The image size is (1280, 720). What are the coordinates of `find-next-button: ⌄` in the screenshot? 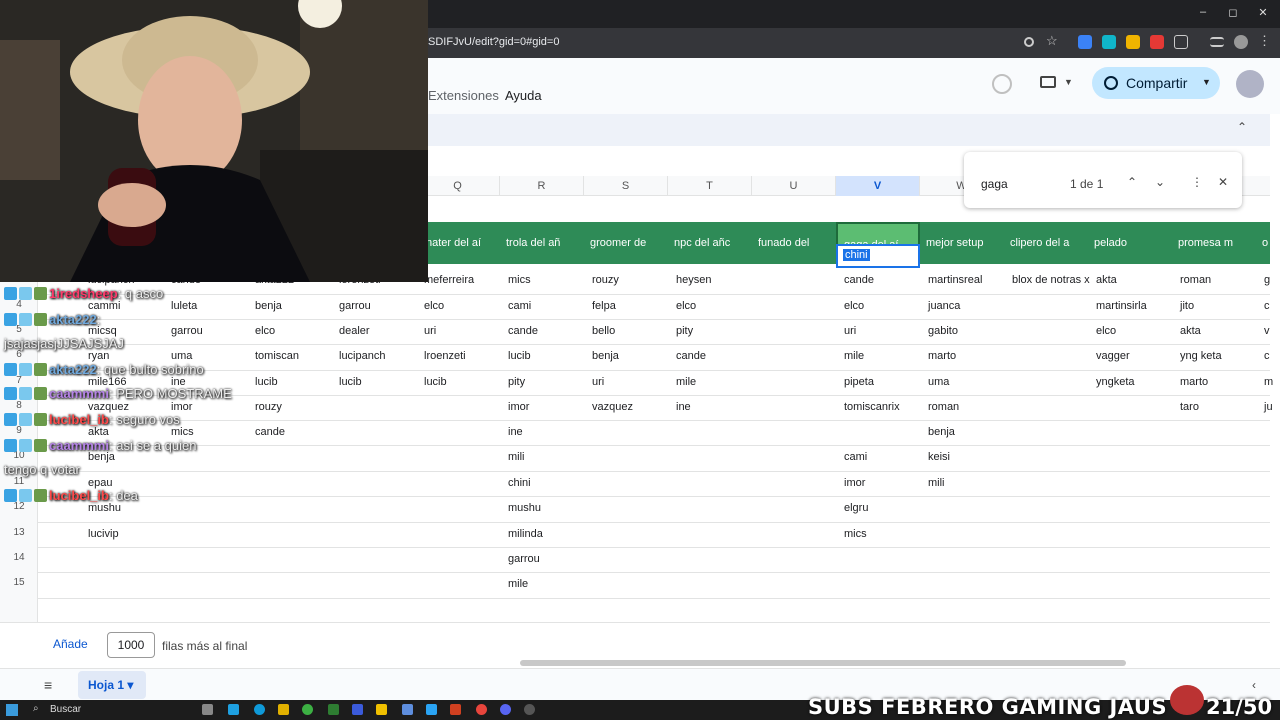 It's located at (1160, 182).